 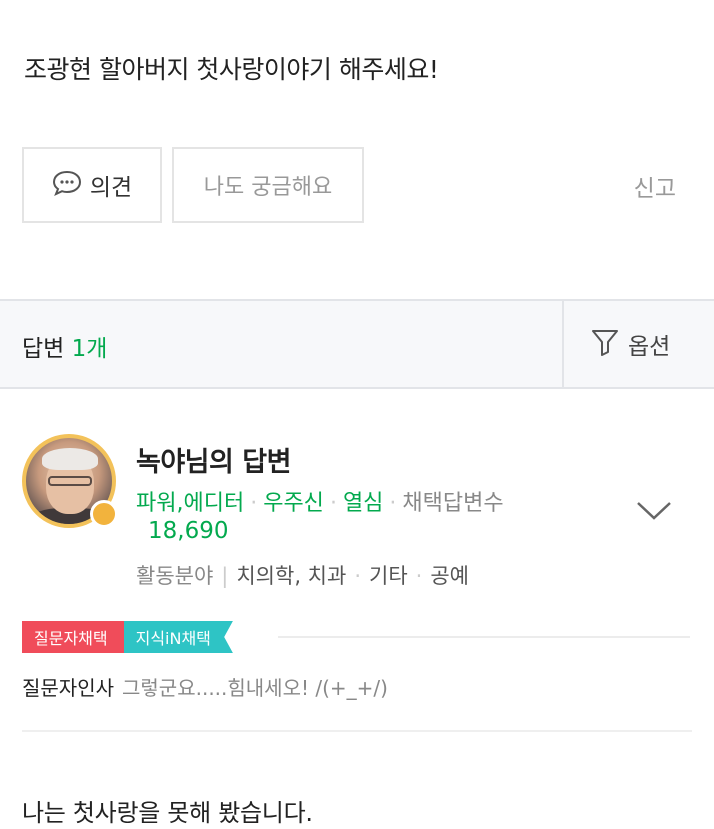 What do you see at coordinates (68, 688) in the screenshot?
I see `greeting-label: 질문자인사` at bounding box center [68, 688].